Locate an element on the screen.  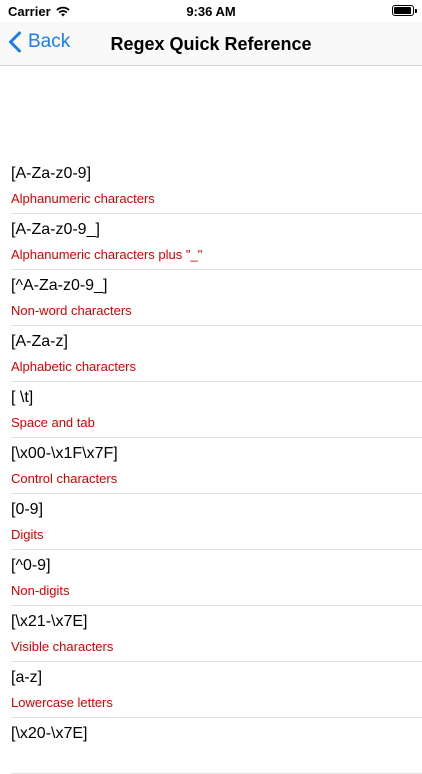
regex-pattern: [\x21-\x7E] is located at coordinates (49, 621).